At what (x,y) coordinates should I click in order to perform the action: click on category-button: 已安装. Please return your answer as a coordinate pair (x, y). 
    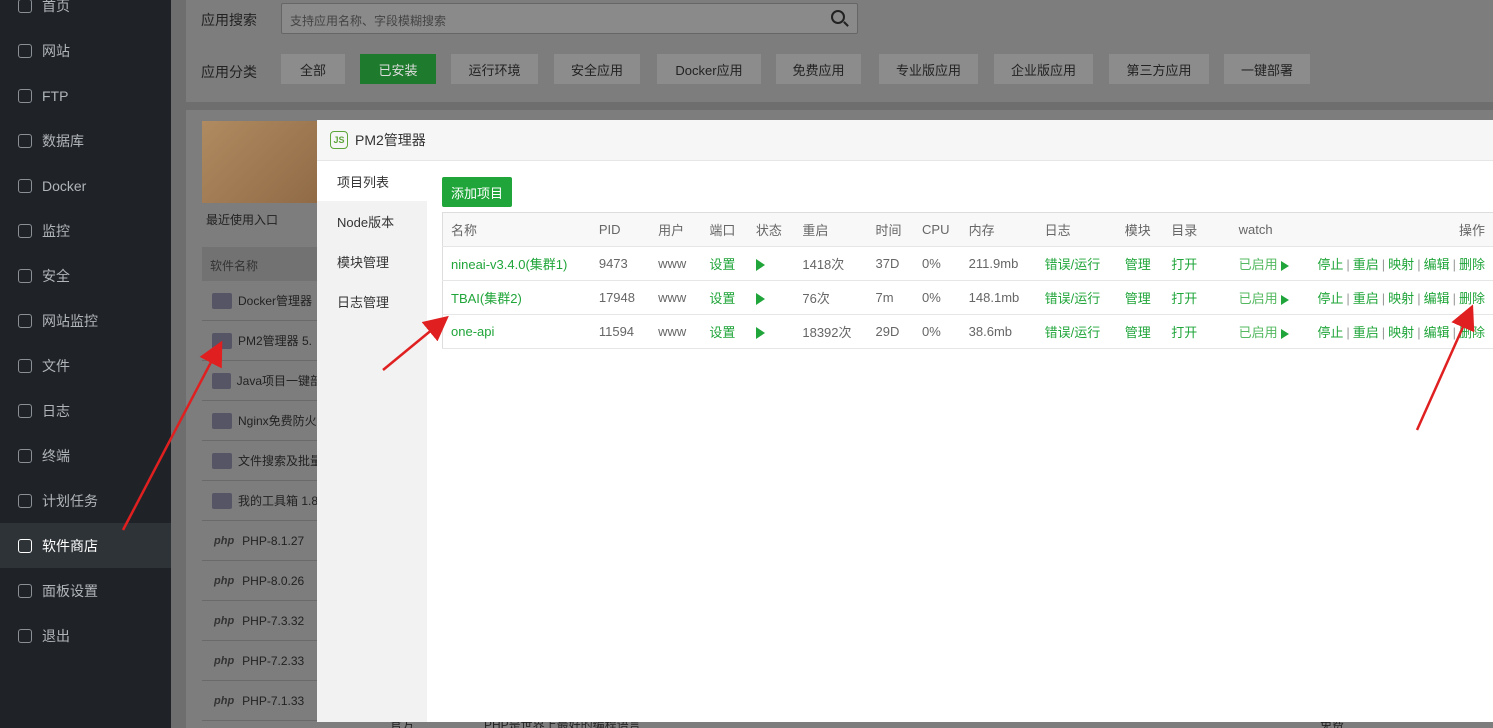
    Looking at the image, I should click on (398, 69).